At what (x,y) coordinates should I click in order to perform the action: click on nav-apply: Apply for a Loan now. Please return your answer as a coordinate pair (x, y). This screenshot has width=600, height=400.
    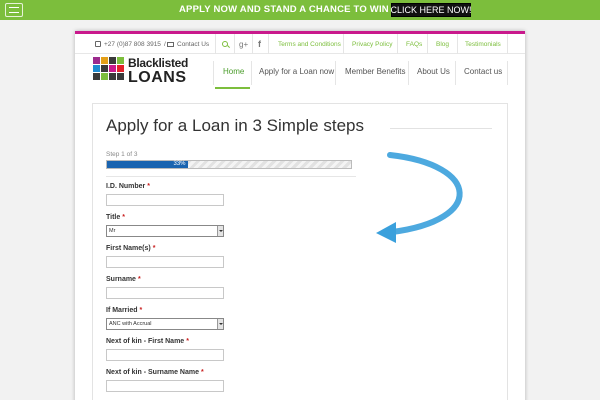
    Looking at the image, I should click on (296, 75).